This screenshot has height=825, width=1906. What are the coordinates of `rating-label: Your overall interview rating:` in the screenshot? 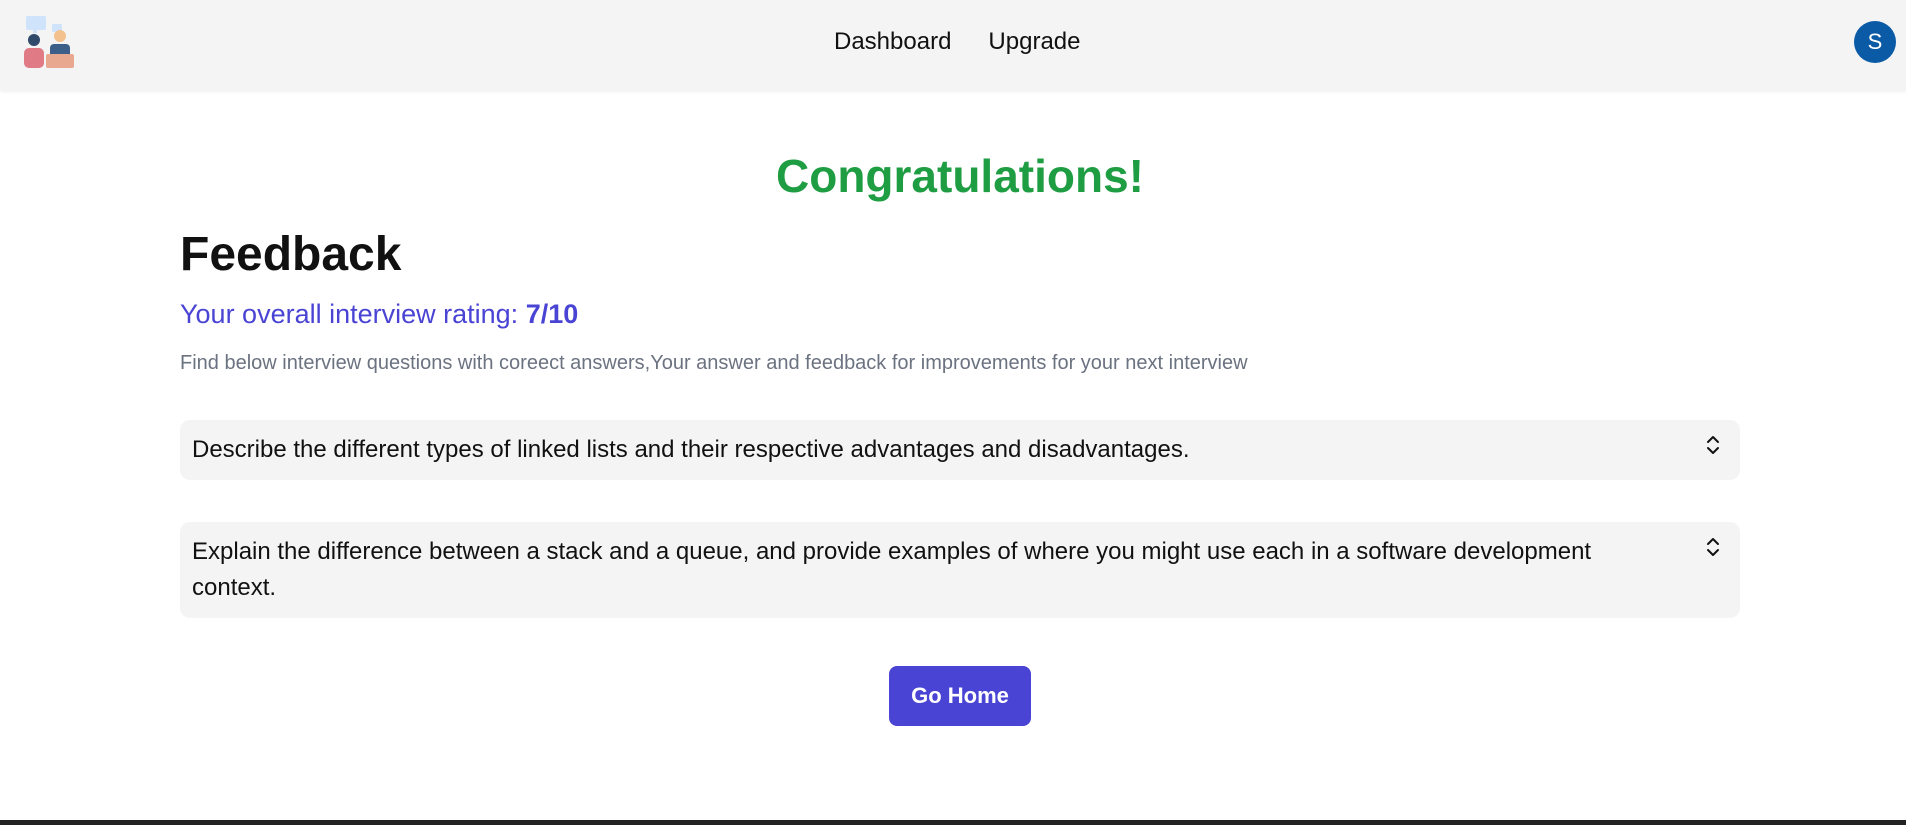 It's located at (353, 314).